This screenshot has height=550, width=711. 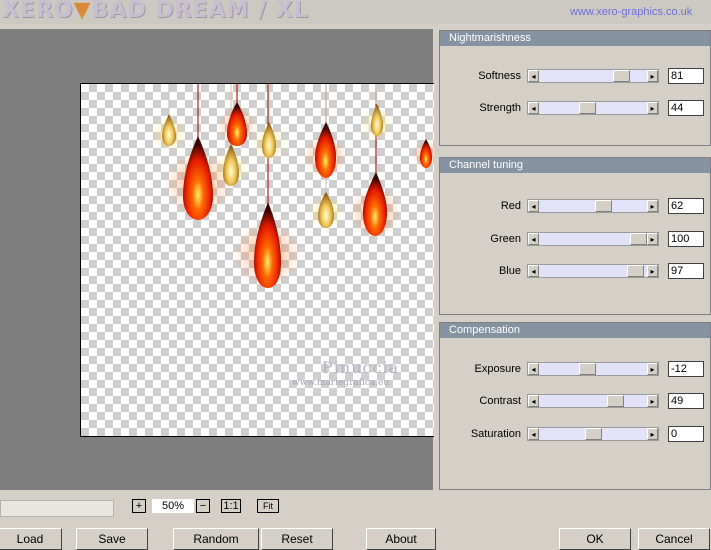 I want to click on slider-row-exposure: Exposure ◂ ▸ -12, so click(x=575, y=369).